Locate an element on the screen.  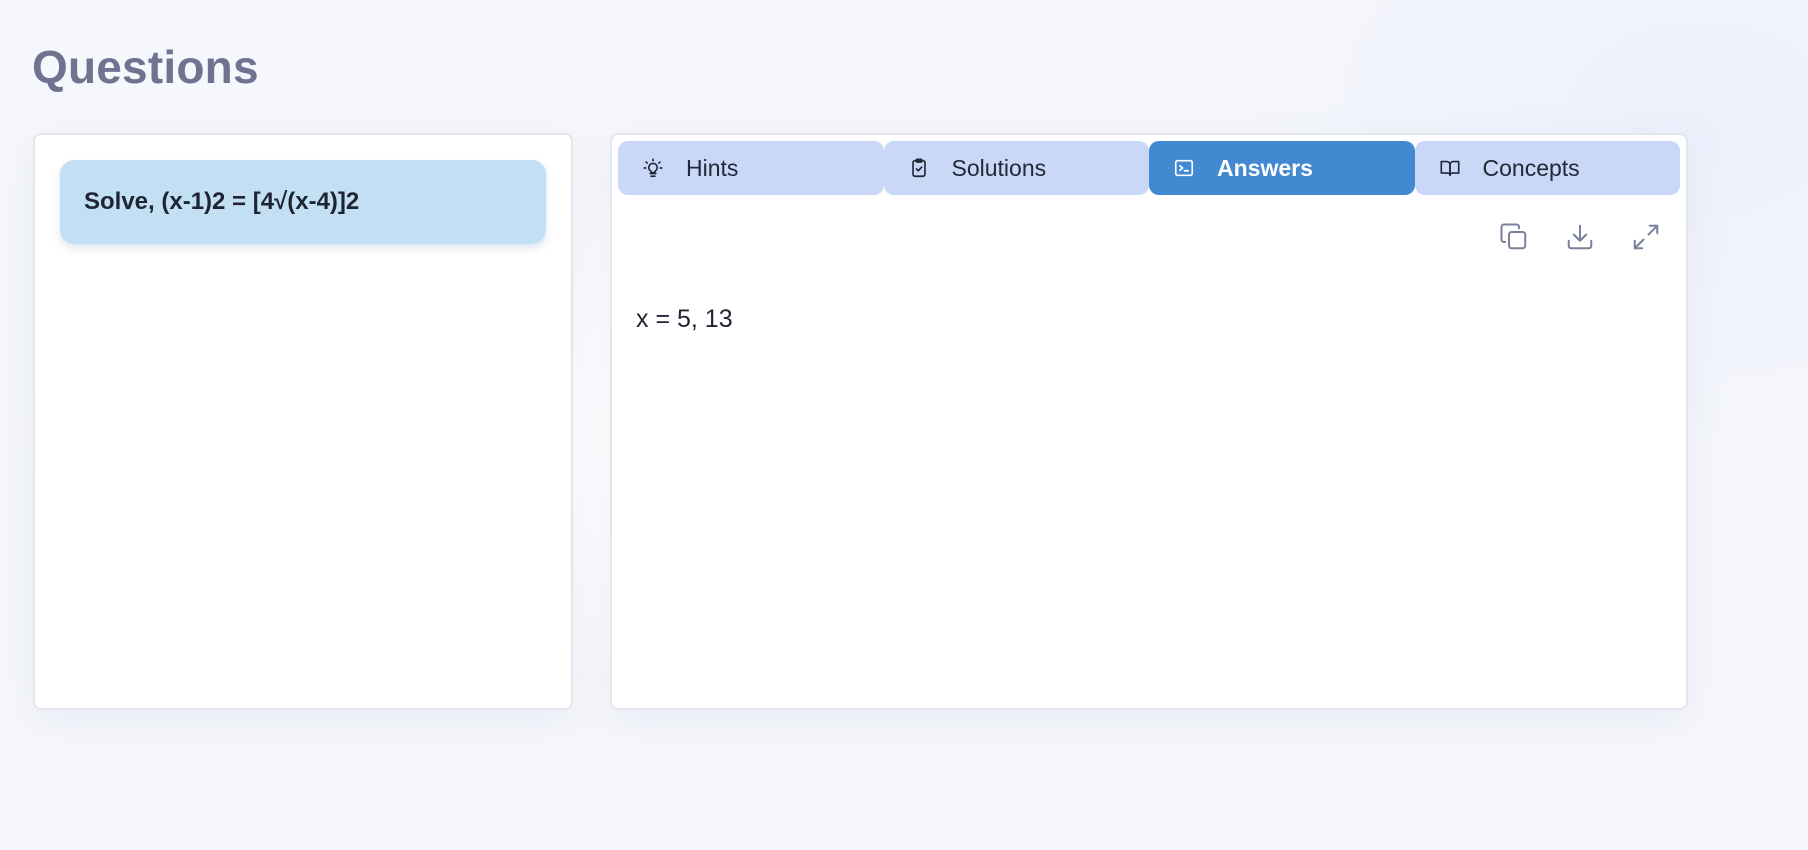
tab-concepts-label: Concepts is located at coordinates (1531, 167).